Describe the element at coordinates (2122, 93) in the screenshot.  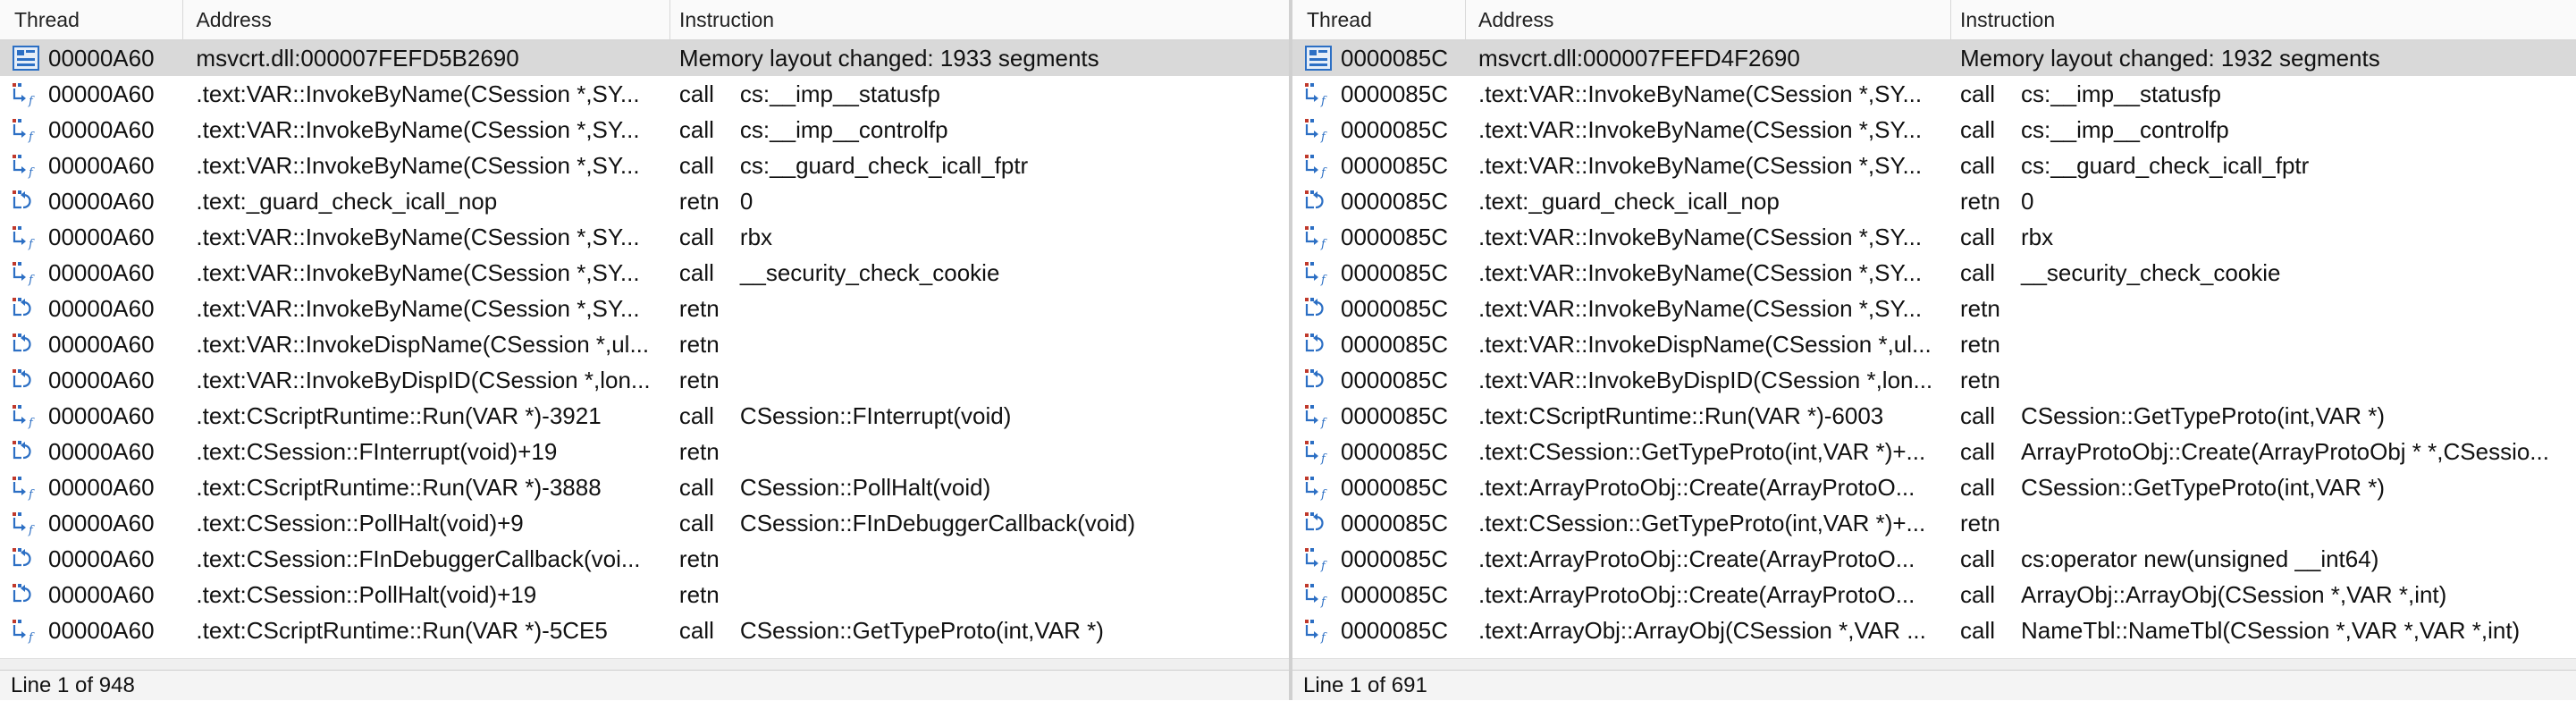
I see `operand: cs:__imp__statusfp` at that location.